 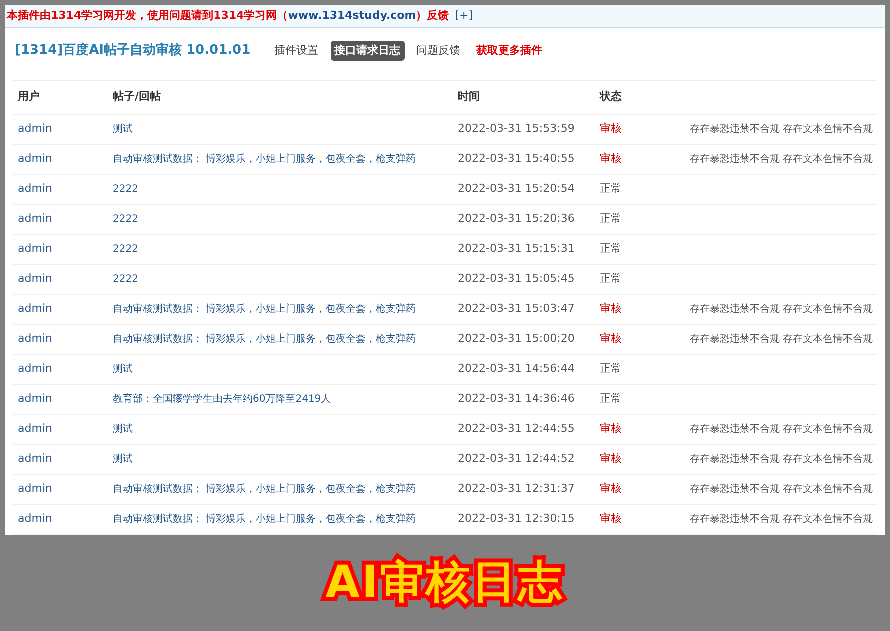 I want to click on site-link: www.1314study.com, so click(x=352, y=16).